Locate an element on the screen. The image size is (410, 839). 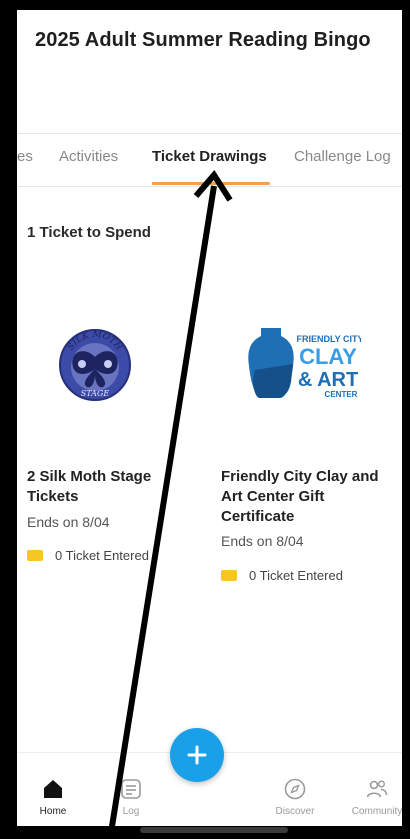
page-title: 2025 Adult Summer Reading Bingo is located at coordinates (203, 40).